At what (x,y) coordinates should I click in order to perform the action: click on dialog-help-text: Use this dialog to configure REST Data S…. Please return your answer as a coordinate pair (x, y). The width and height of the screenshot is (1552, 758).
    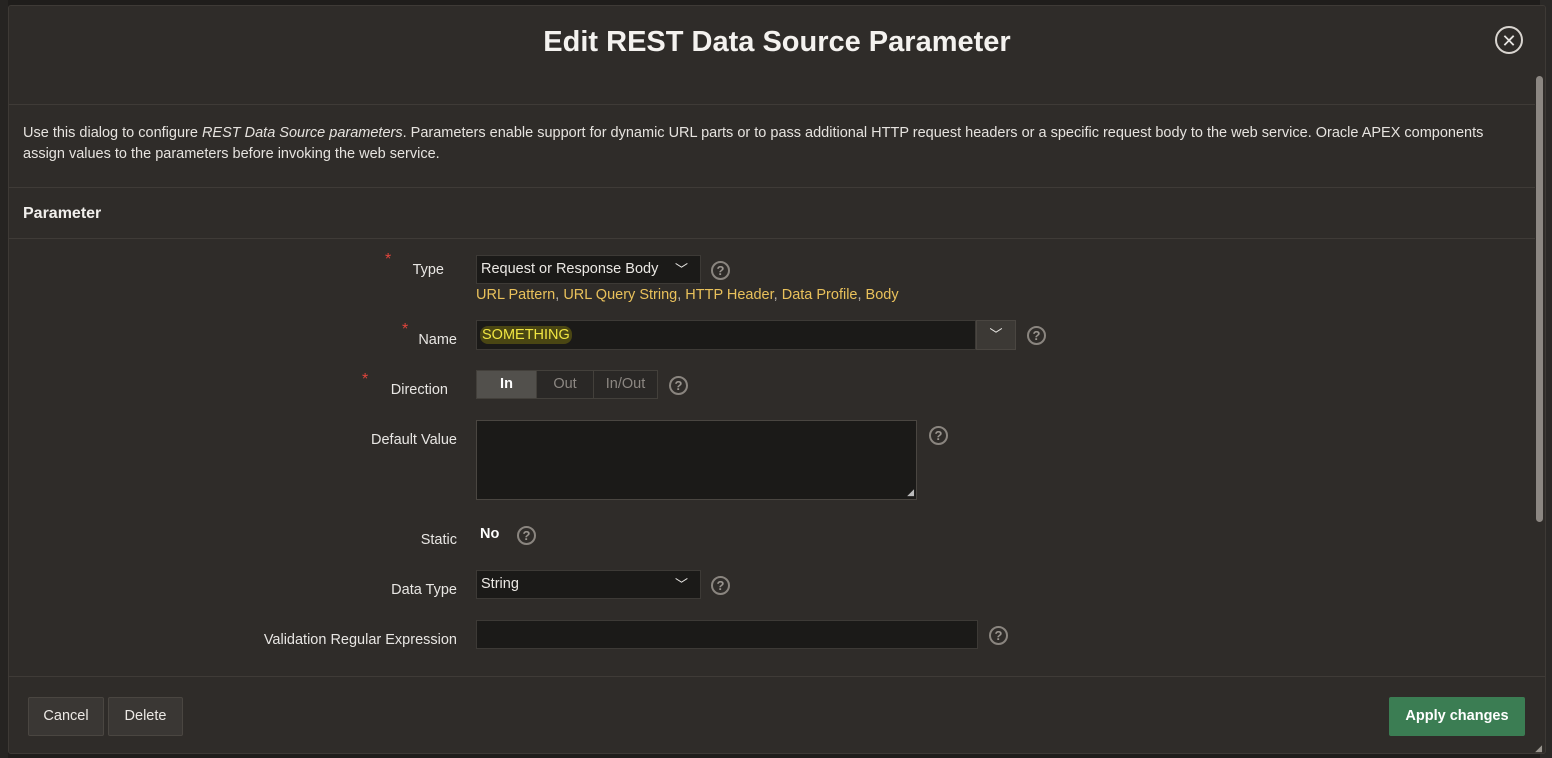
    Looking at the image, I should click on (763, 144).